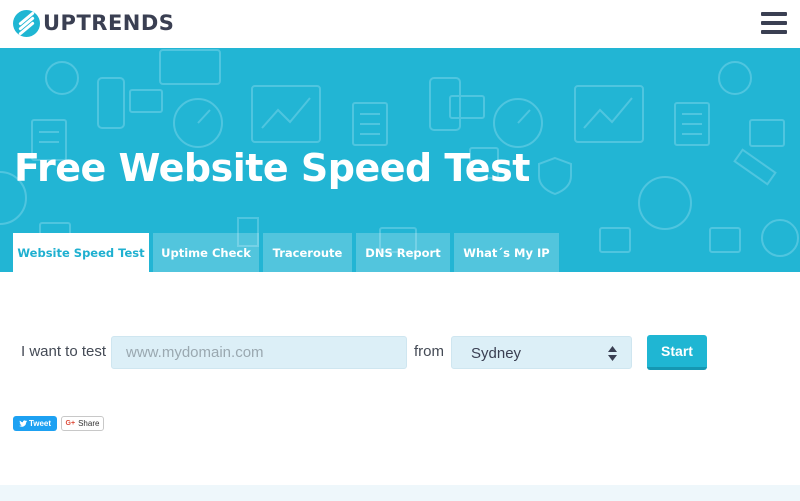 This screenshot has width=800, height=501. Describe the element at coordinates (64, 351) in the screenshot. I see `test-prefix-label: I want to test` at that location.